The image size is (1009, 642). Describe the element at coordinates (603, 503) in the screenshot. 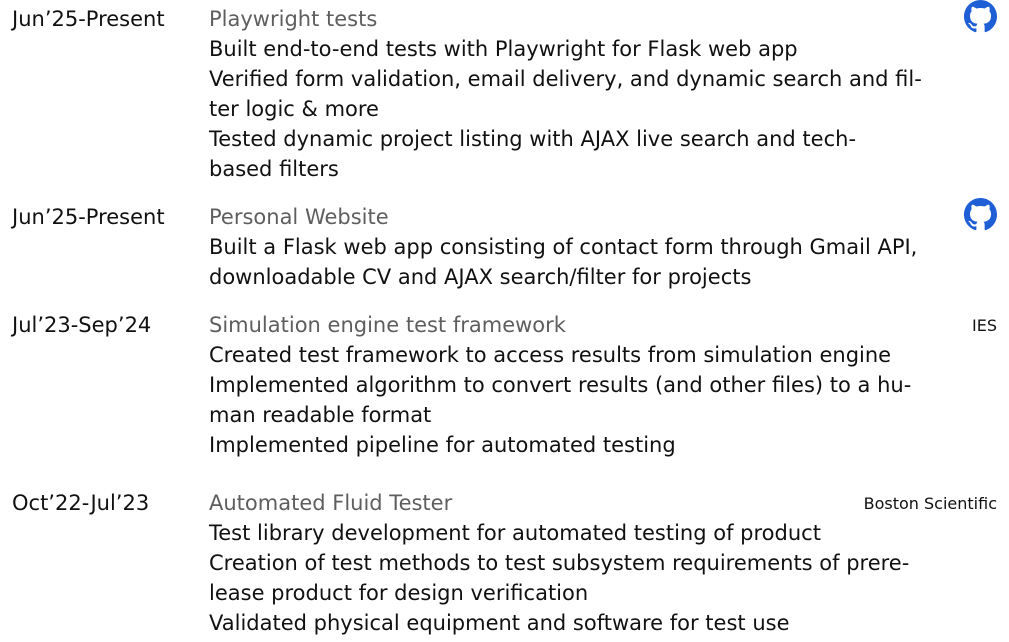

I see `entry-header: Automated Fluid Tester Boston Scientific` at that location.